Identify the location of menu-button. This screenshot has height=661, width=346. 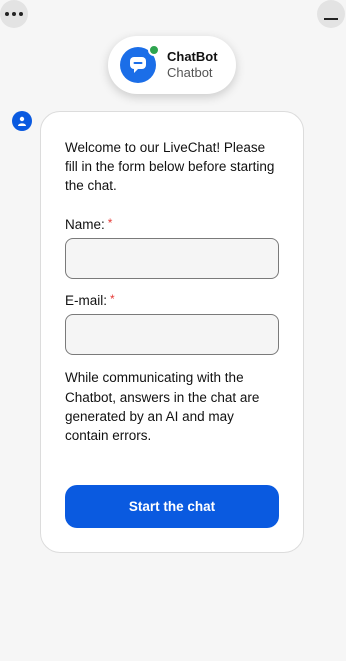
(14, 14).